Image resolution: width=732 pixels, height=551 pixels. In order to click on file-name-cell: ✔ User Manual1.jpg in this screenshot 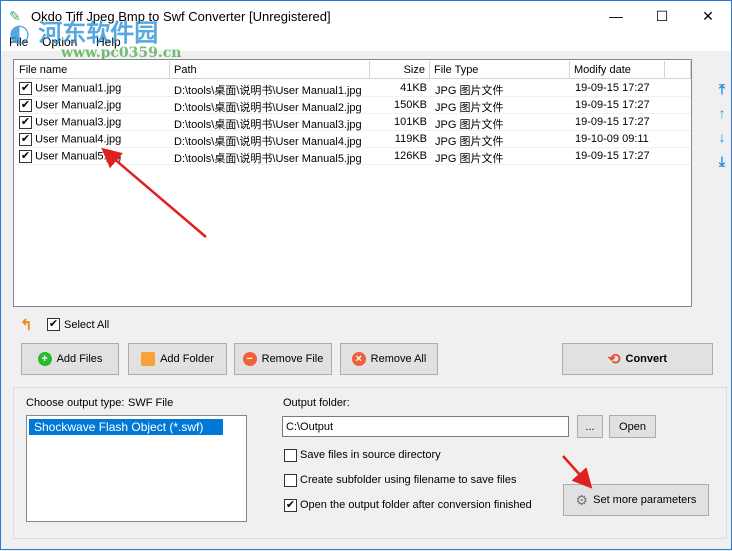, I will do `click(70, 88)`.